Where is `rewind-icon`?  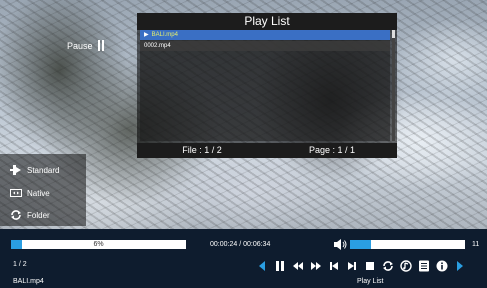
rewind-icon is located at coordinates (298, 266).